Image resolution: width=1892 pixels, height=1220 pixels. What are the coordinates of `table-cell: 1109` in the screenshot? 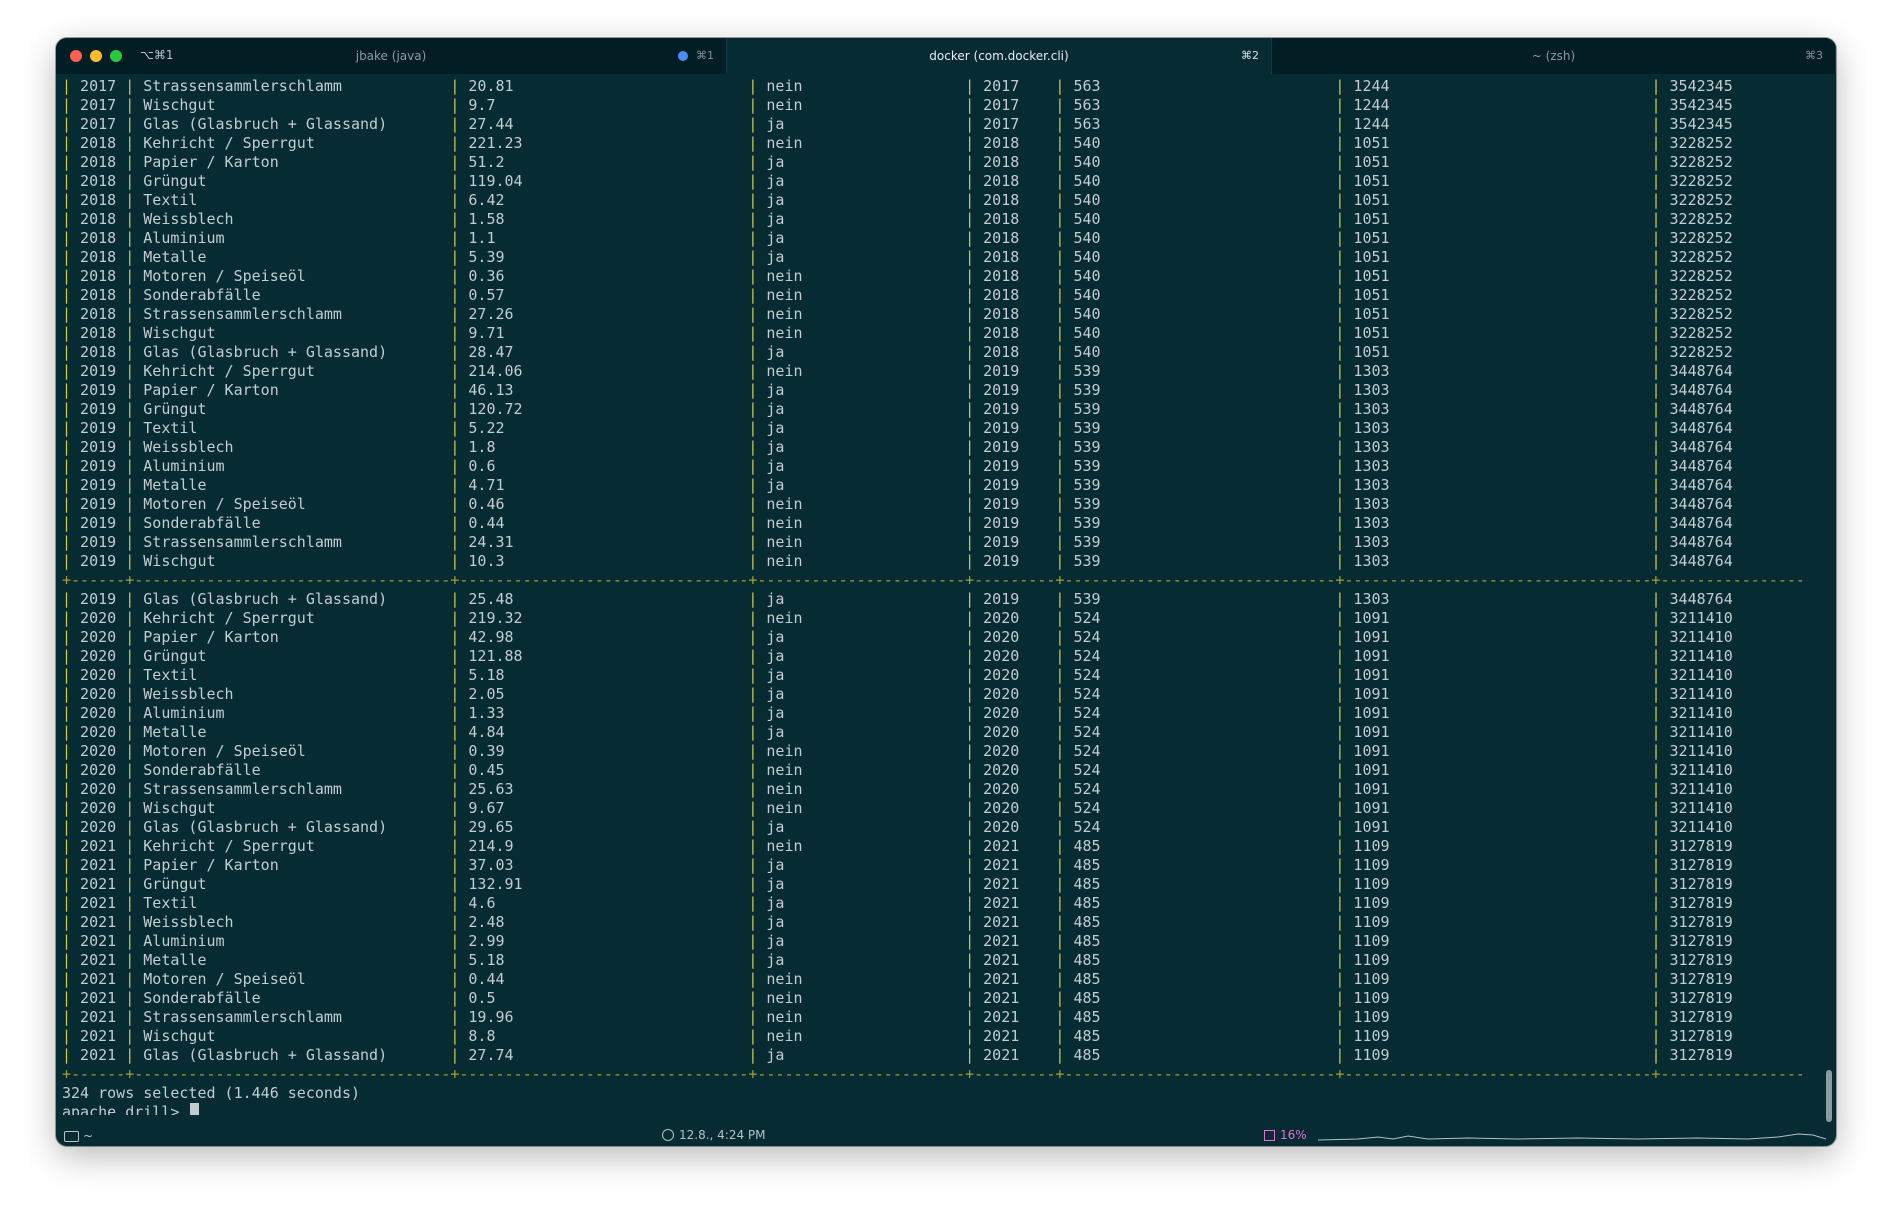 It's located at (1498, 979).